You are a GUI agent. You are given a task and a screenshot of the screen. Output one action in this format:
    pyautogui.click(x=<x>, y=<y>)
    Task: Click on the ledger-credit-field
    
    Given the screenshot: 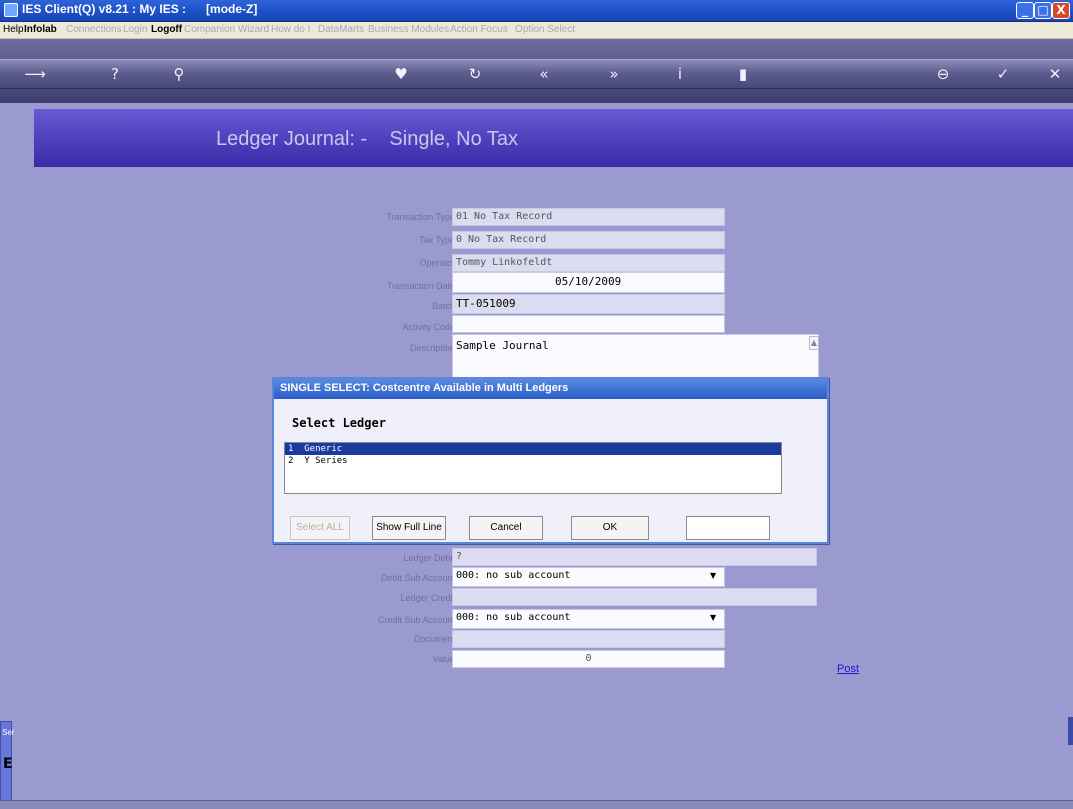 What is the action you would take?
    pyautogui.click(x=634, y=597)
    